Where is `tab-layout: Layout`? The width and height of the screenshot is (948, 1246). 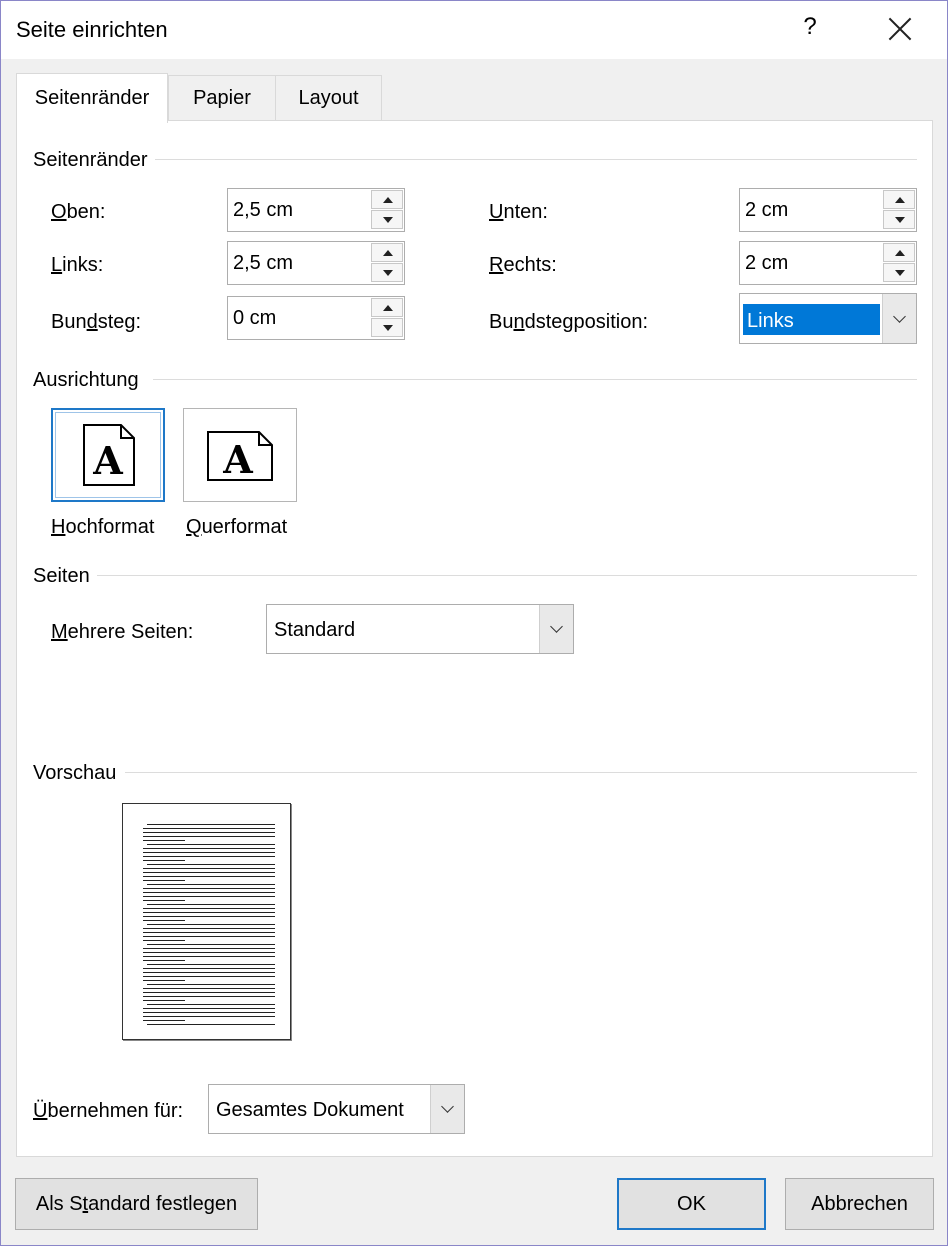 tab-layout: Layout is located at coordinates (328, 98).